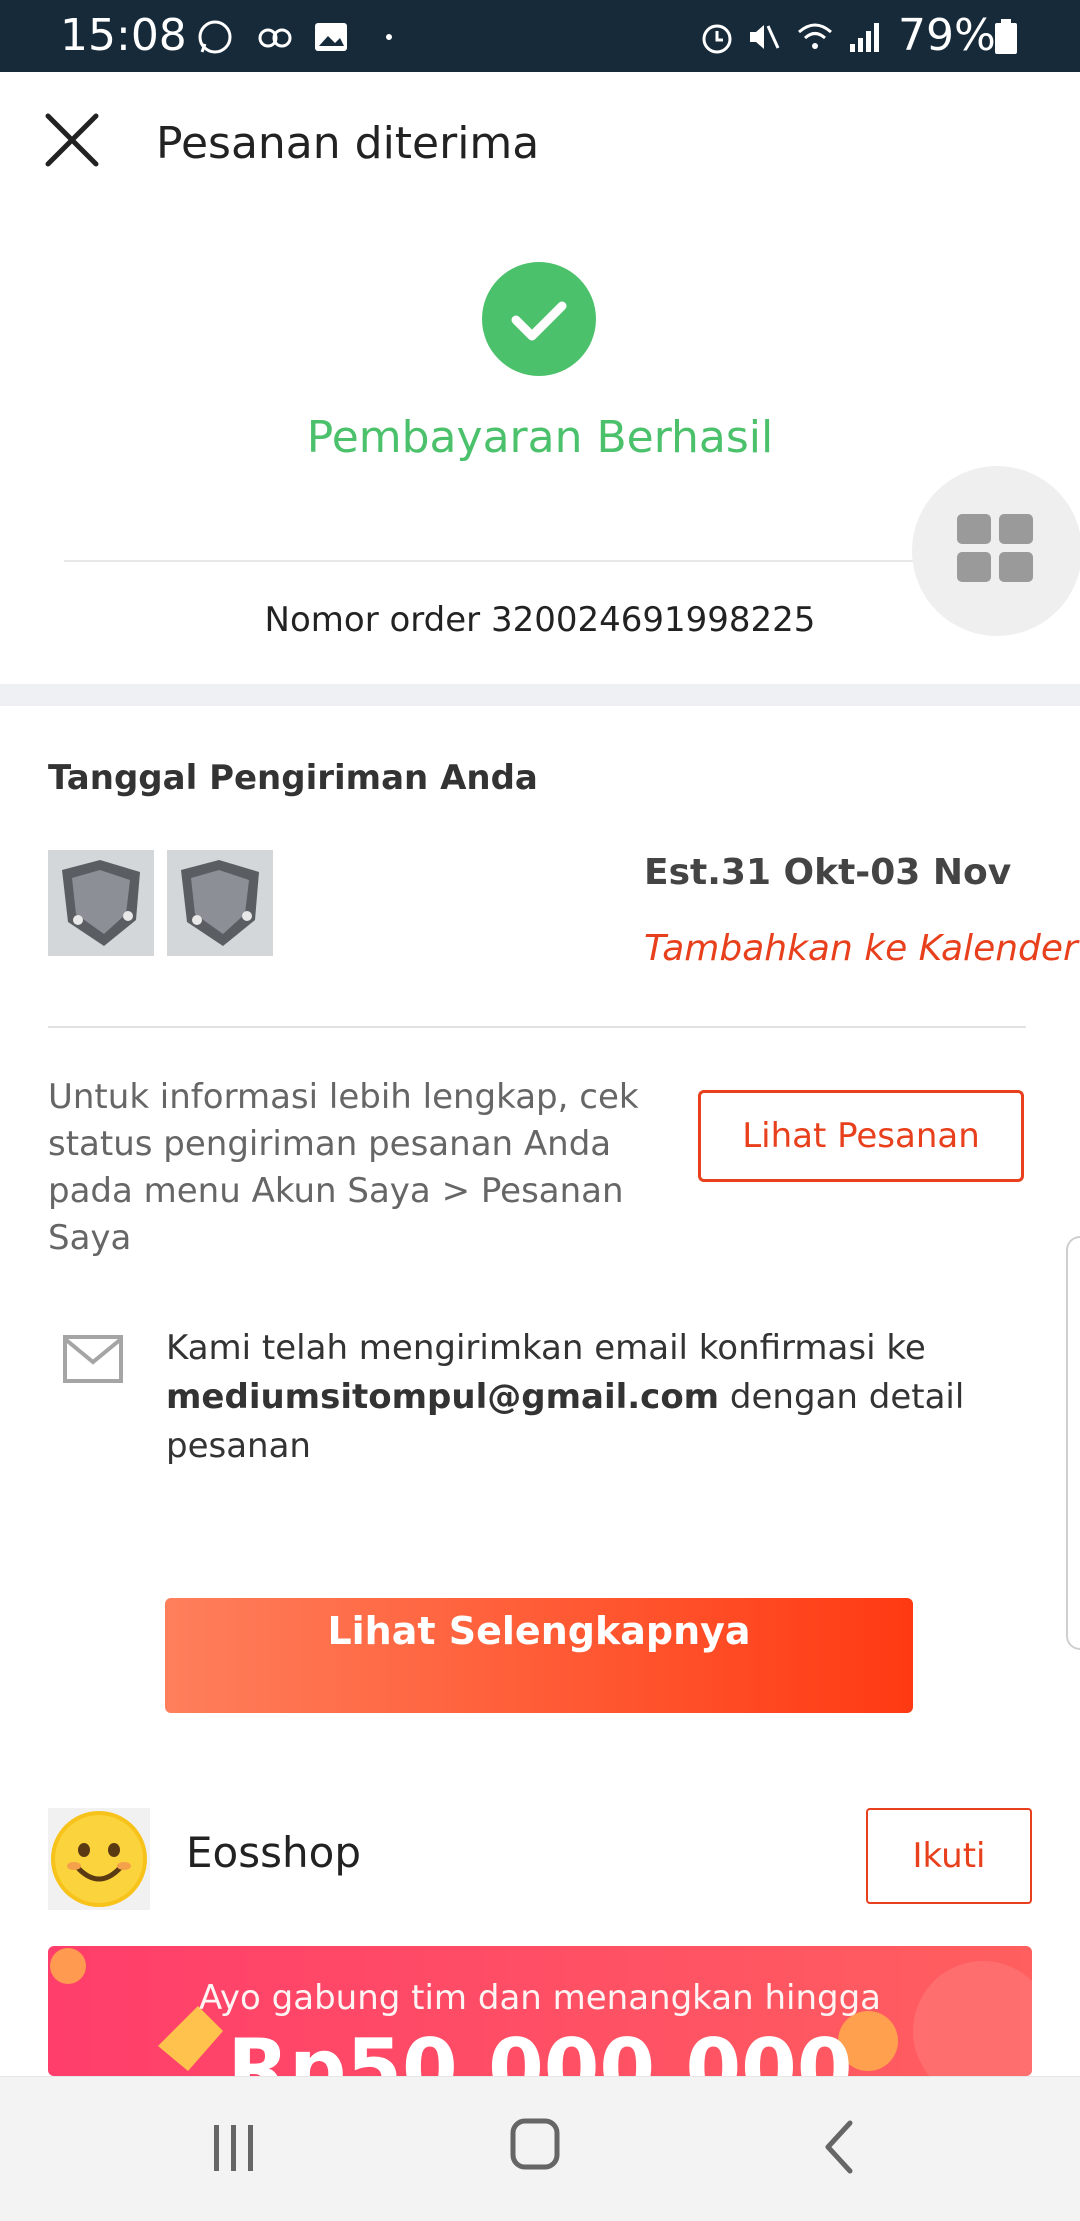 This screenshot has width=1080, height=2221. What do you see at coordinates (539, 1655) in the screenshot?
I see `see-more-button: Lihat Selengkapnya` at bounding box center [539, 1655].